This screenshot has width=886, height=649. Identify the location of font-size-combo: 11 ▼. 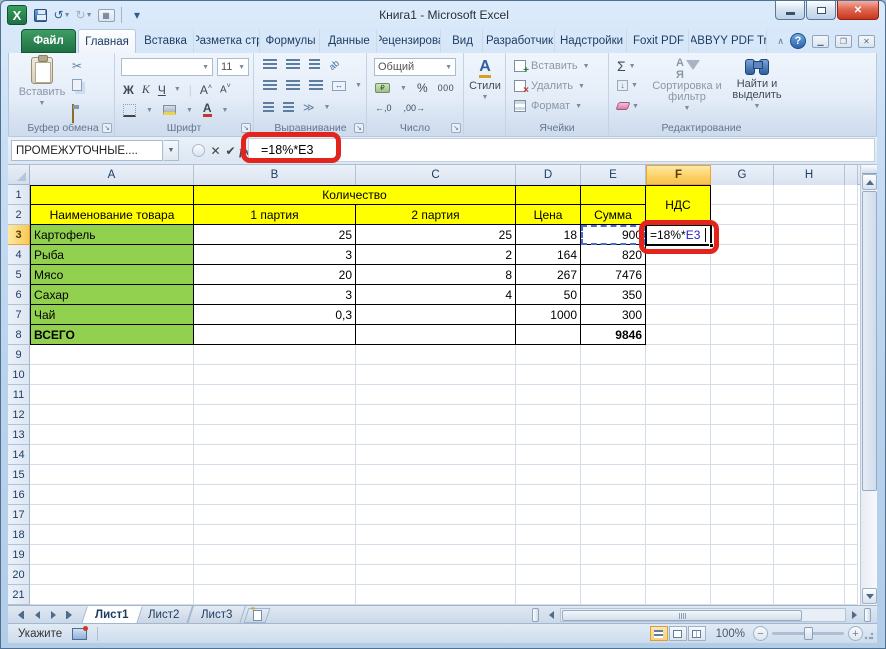
(233, 67).